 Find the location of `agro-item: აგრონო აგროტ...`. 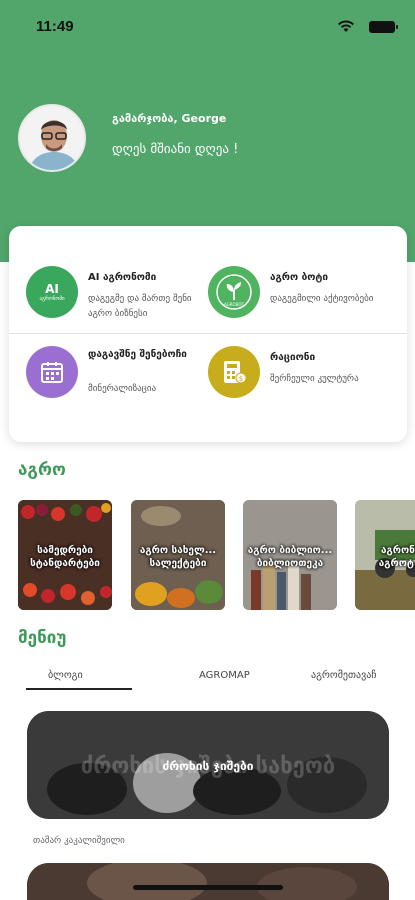

agro-item: აგრონო აგროტ... is located at coordinates (385, 555).